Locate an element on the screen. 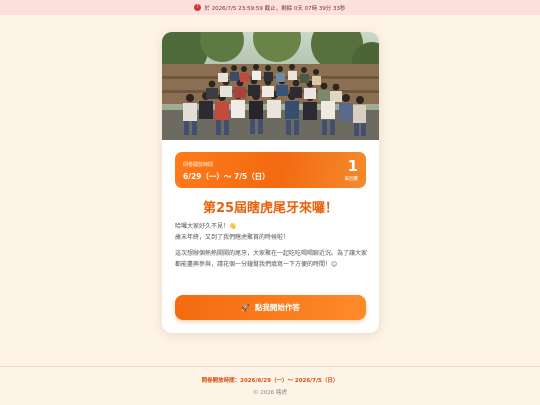 The image size is (540, 405). deadline-dates: 6/29（一）～ 7/5（日） is located at coordinates (226, 176).